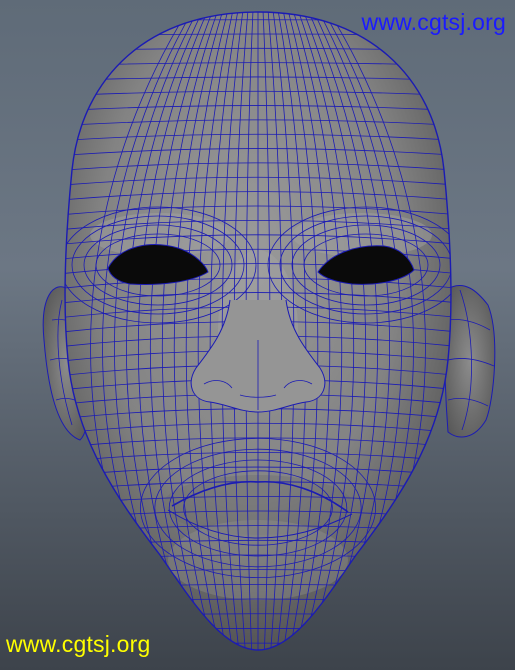 This screenshot has width=515, height=670. I want to click on watermark-top: www.cgtsj.org, so click(433, 22).